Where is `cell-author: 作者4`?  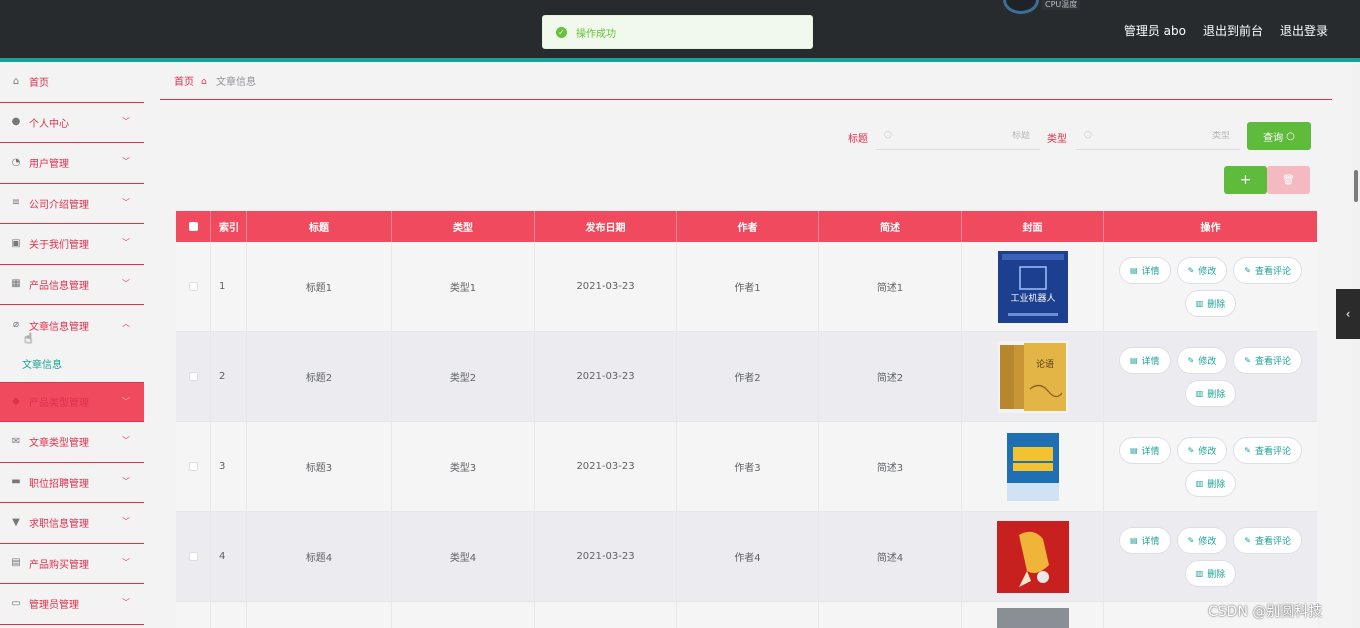 cell-author: 作者4 is located at coordinates (748, 556).